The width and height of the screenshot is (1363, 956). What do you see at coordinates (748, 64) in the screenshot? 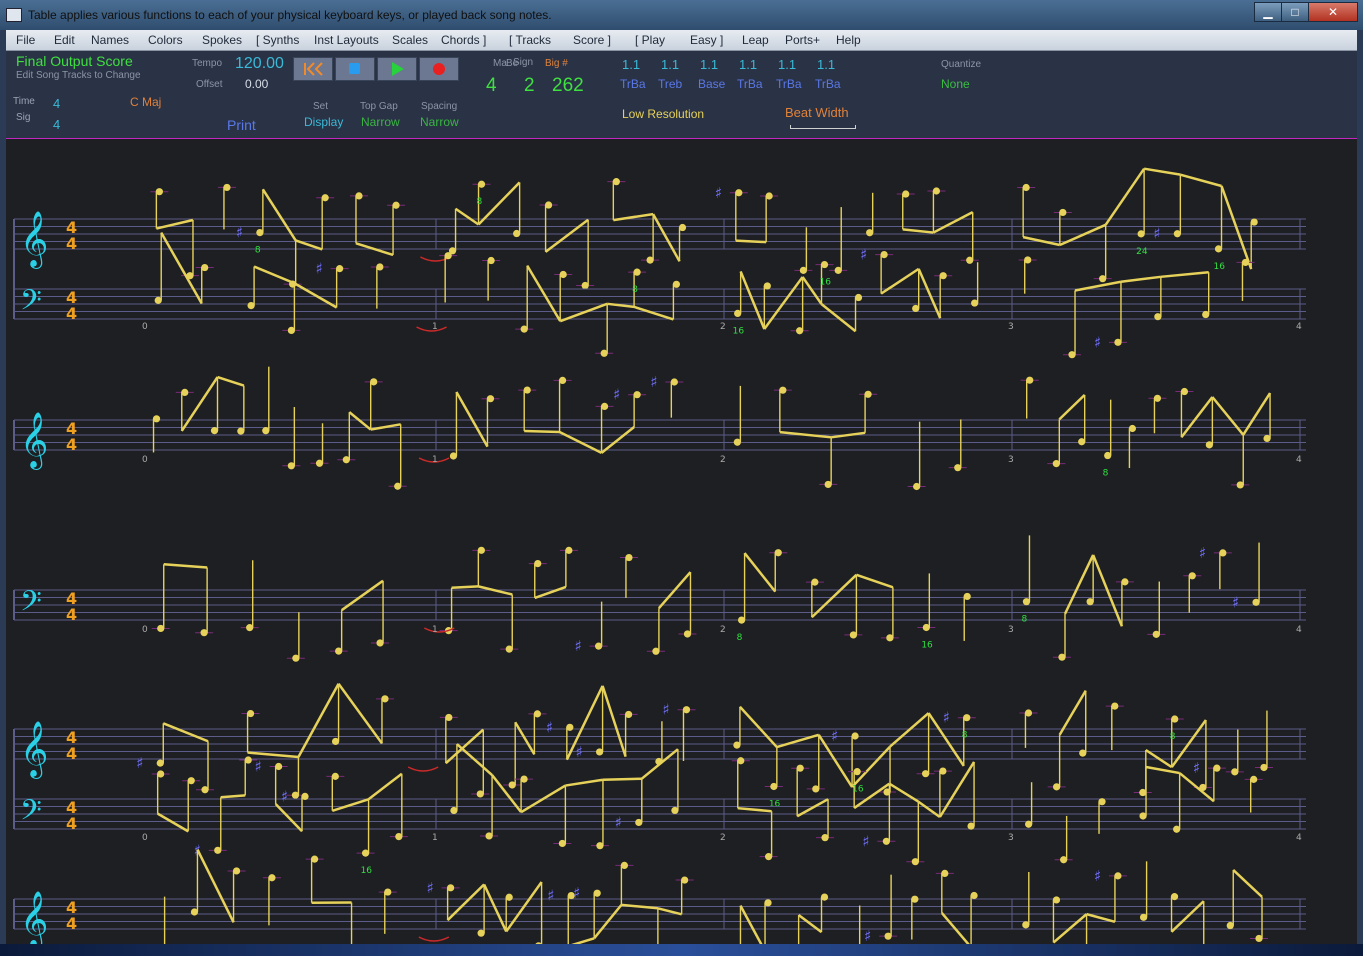
I see `track-4-num: 1.1` at bounding box center [748, 64].